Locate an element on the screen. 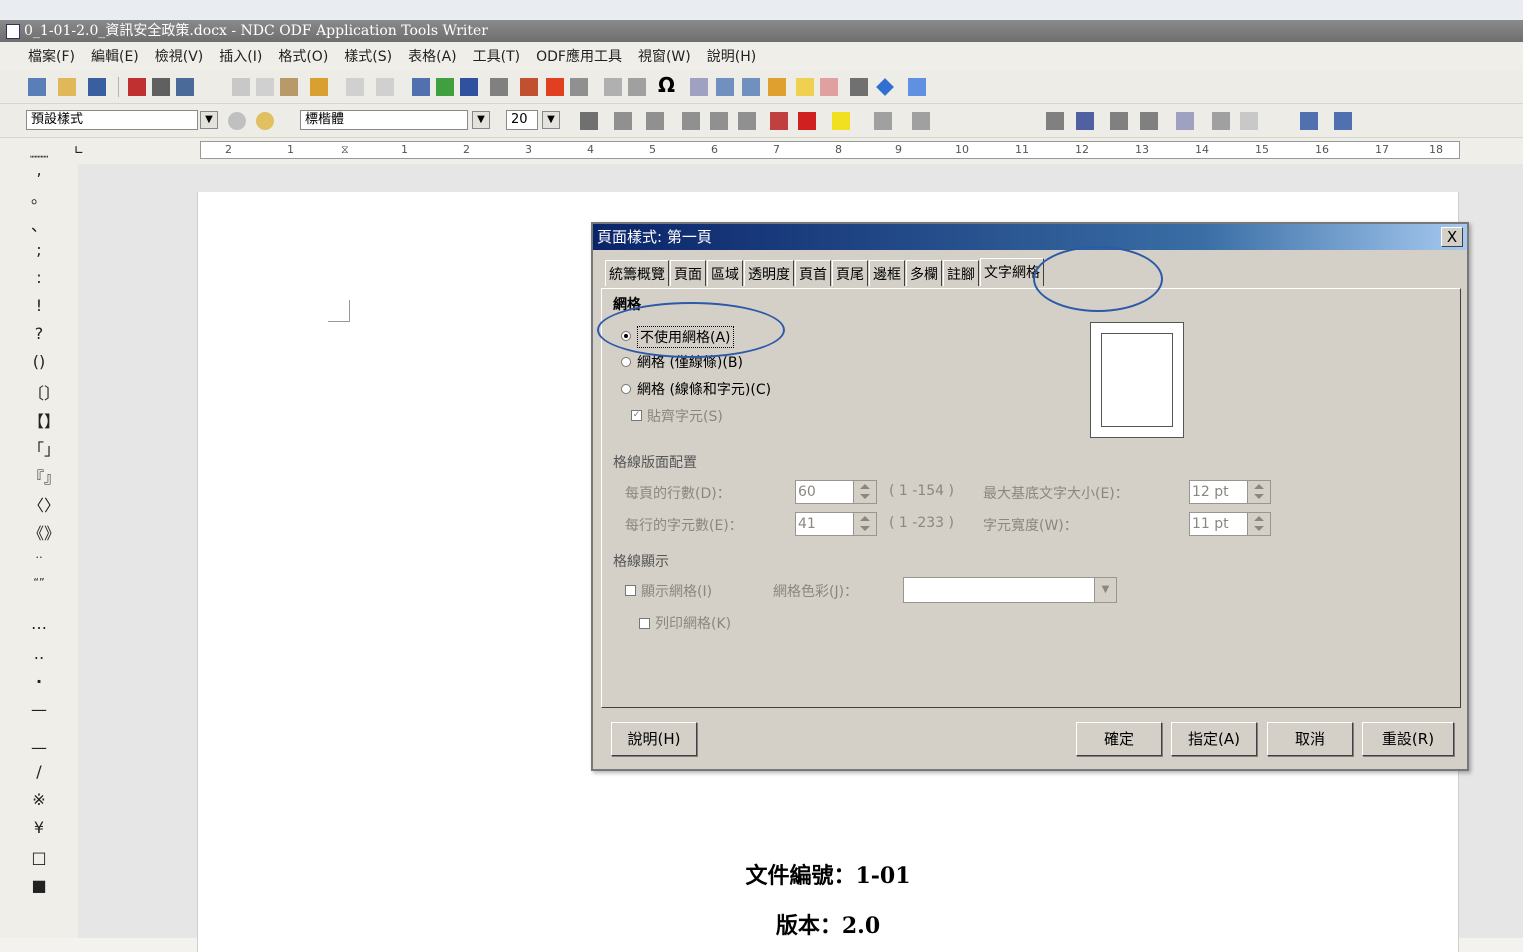 Image resolution: width=1523 pixels, height=952 pixels. find-replace-icon is located at coordinates (421, 87).